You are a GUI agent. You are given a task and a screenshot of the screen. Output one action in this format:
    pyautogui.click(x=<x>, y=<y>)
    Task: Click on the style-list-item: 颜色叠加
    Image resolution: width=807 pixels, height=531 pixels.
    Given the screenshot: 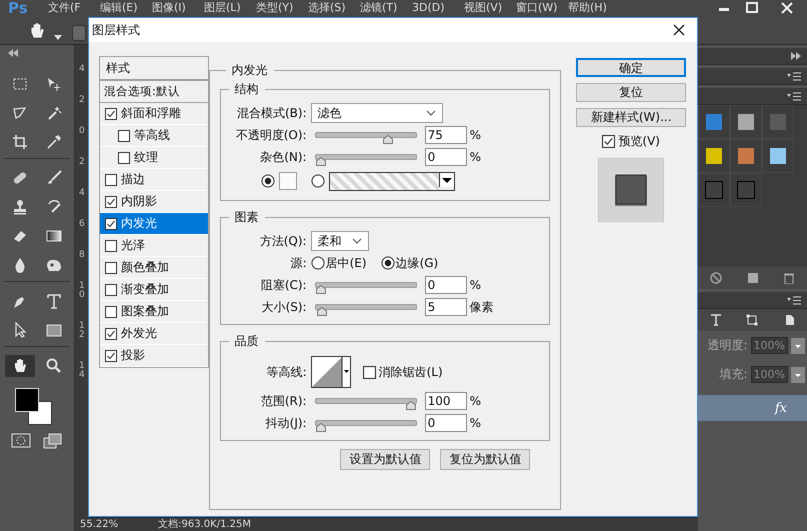 What is the action you would take?
    pyautogui.click(x=154, y=268)
    